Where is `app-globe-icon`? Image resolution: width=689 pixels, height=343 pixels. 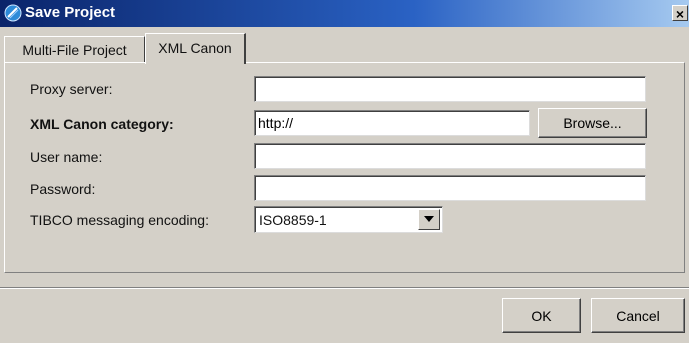 app-globe-icon is located at coordinates (13, 13).